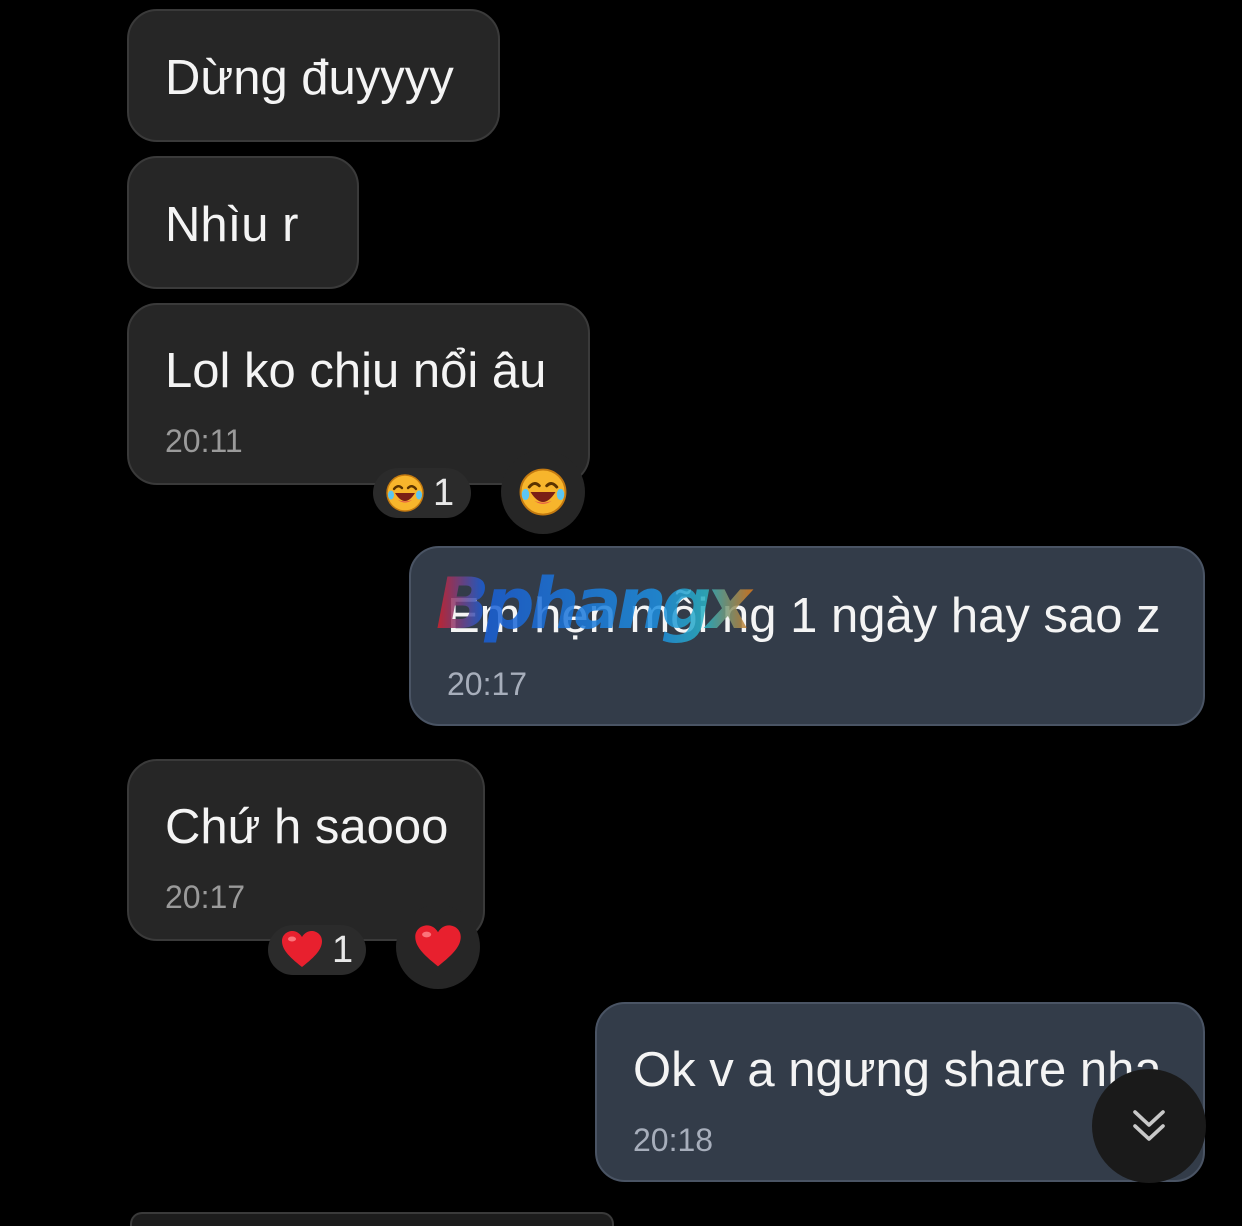 Image resolution: width=1242 pixels, height=1226 pixels. What do you see at coordinates (307, 827) in the screenshot?
I see `message-text: Chứ h saooo` at bounding box center [307, 827].